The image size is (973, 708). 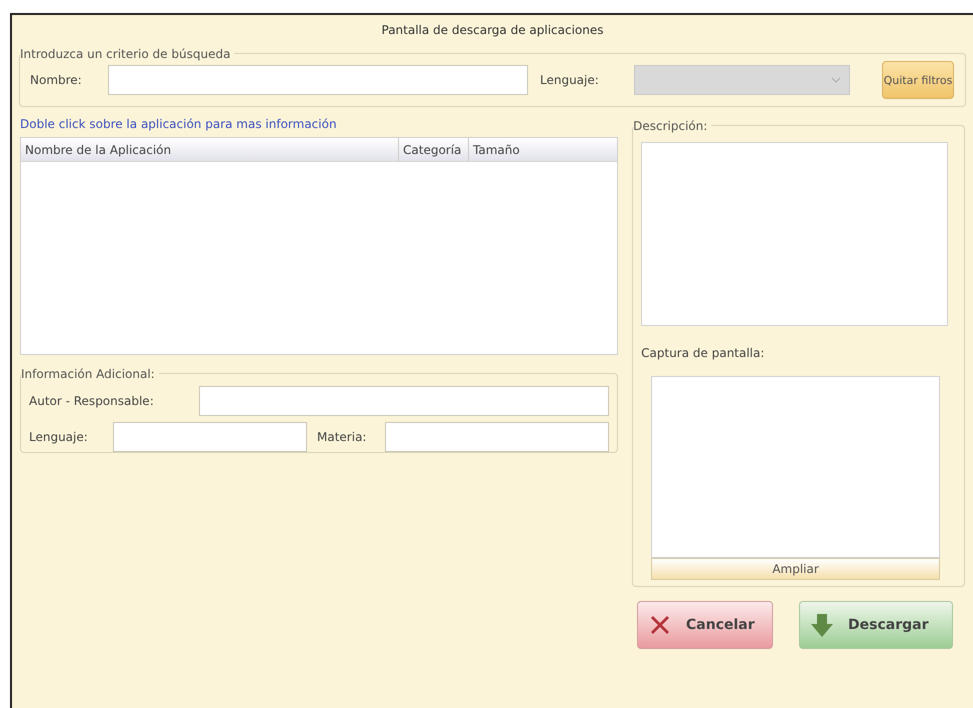 What do you see at coordinates (56, 80) in the screenshot?
I see `name-label: Nombre:` at bounding box center [56, 80].